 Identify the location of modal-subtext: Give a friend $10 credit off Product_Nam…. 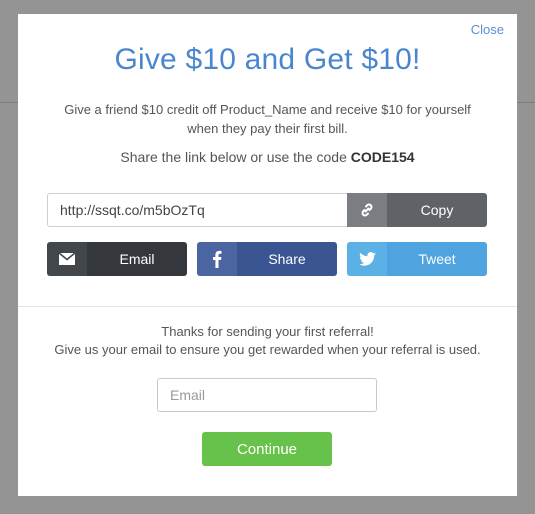
(267, 119).